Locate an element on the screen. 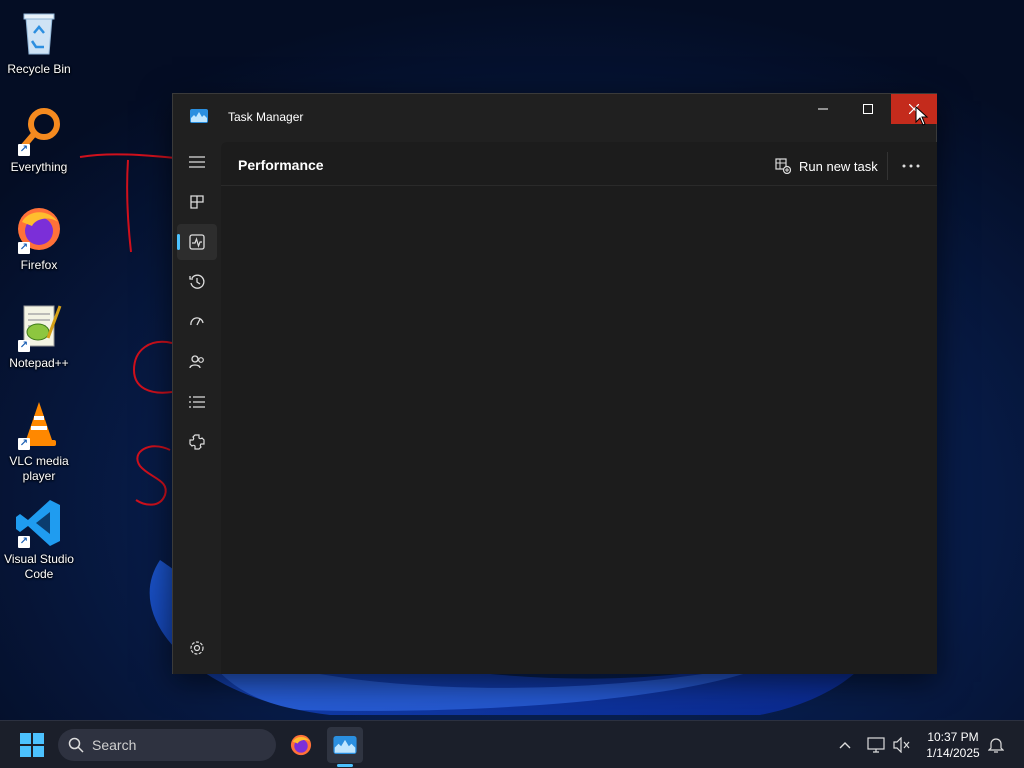 The height and width of the screenshot is (768, 1024). volume-button is located at coordinates (902, 745).